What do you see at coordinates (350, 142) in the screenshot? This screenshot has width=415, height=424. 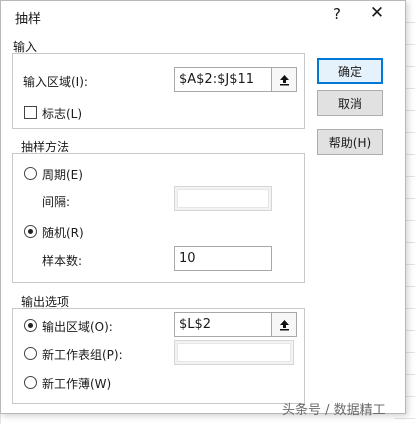 I see `help-button: 帮助(H)` at bounding box center [350, 142].